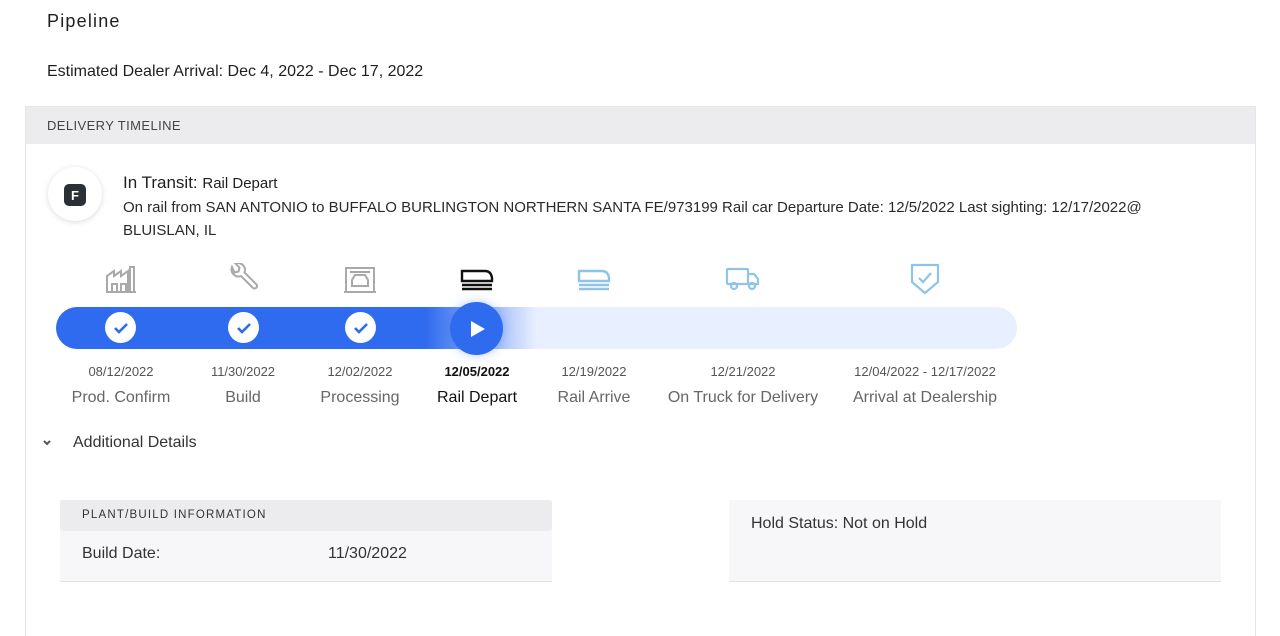 The image size is (1280, 636). I want to click on factory-icon, so click(121, 279).